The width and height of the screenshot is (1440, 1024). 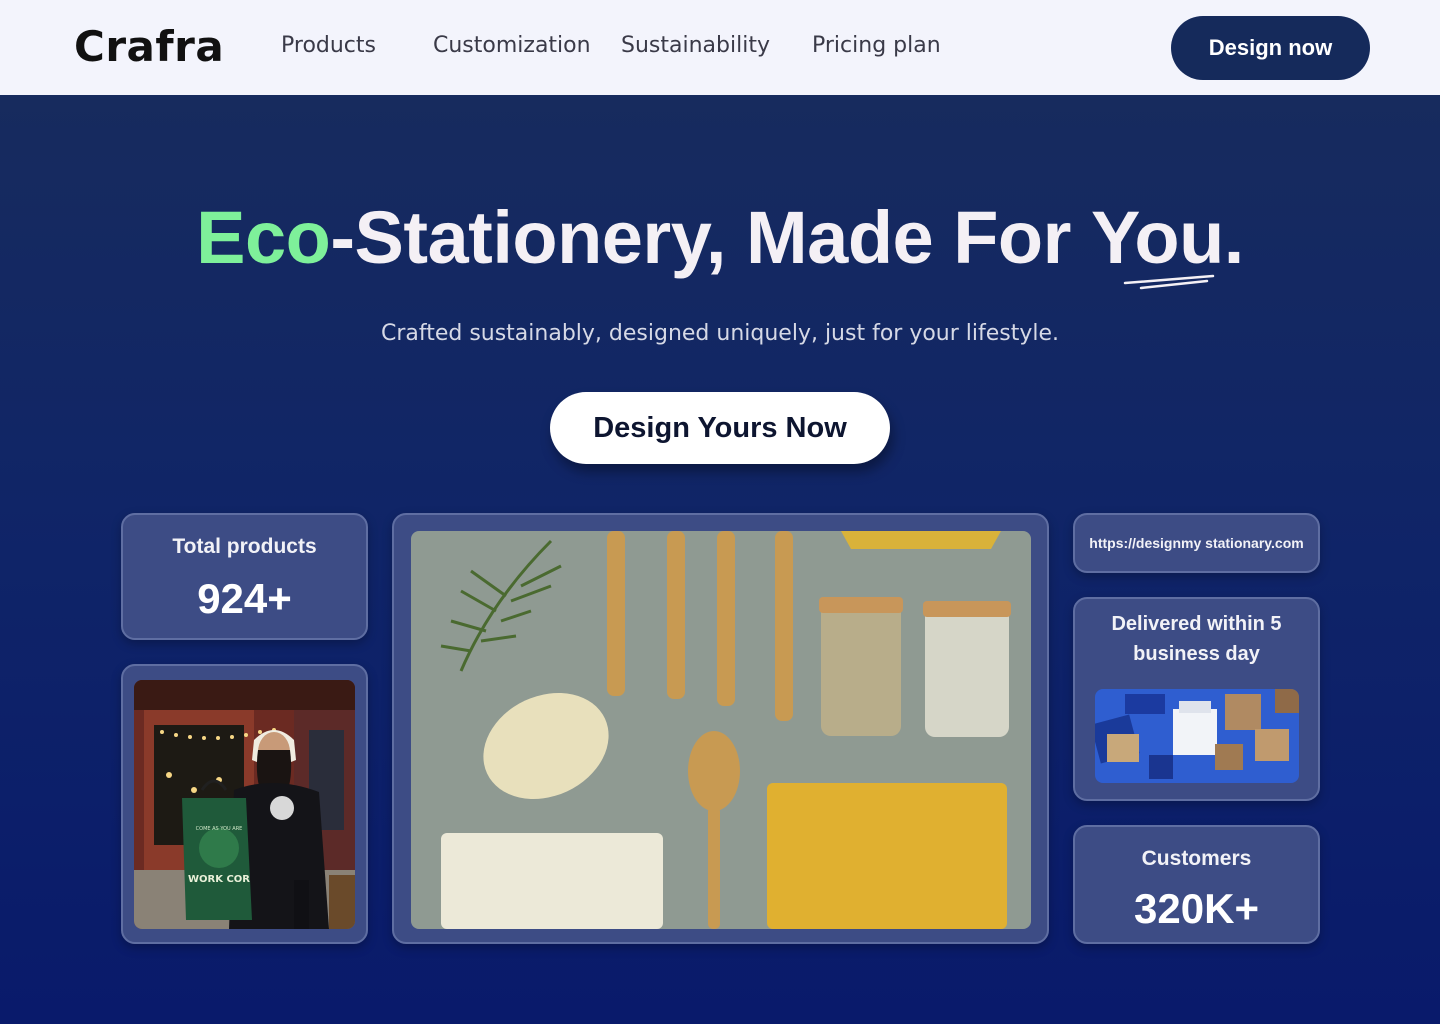 What do you see at coordinates (1234, 237) in the screenshot?
I see `headline-period: .` at bounding box center [1234, 237].